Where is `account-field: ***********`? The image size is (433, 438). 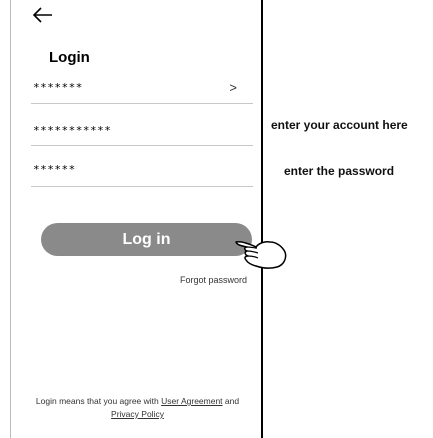
account-field: *********** is located at coordinates (142, 132).